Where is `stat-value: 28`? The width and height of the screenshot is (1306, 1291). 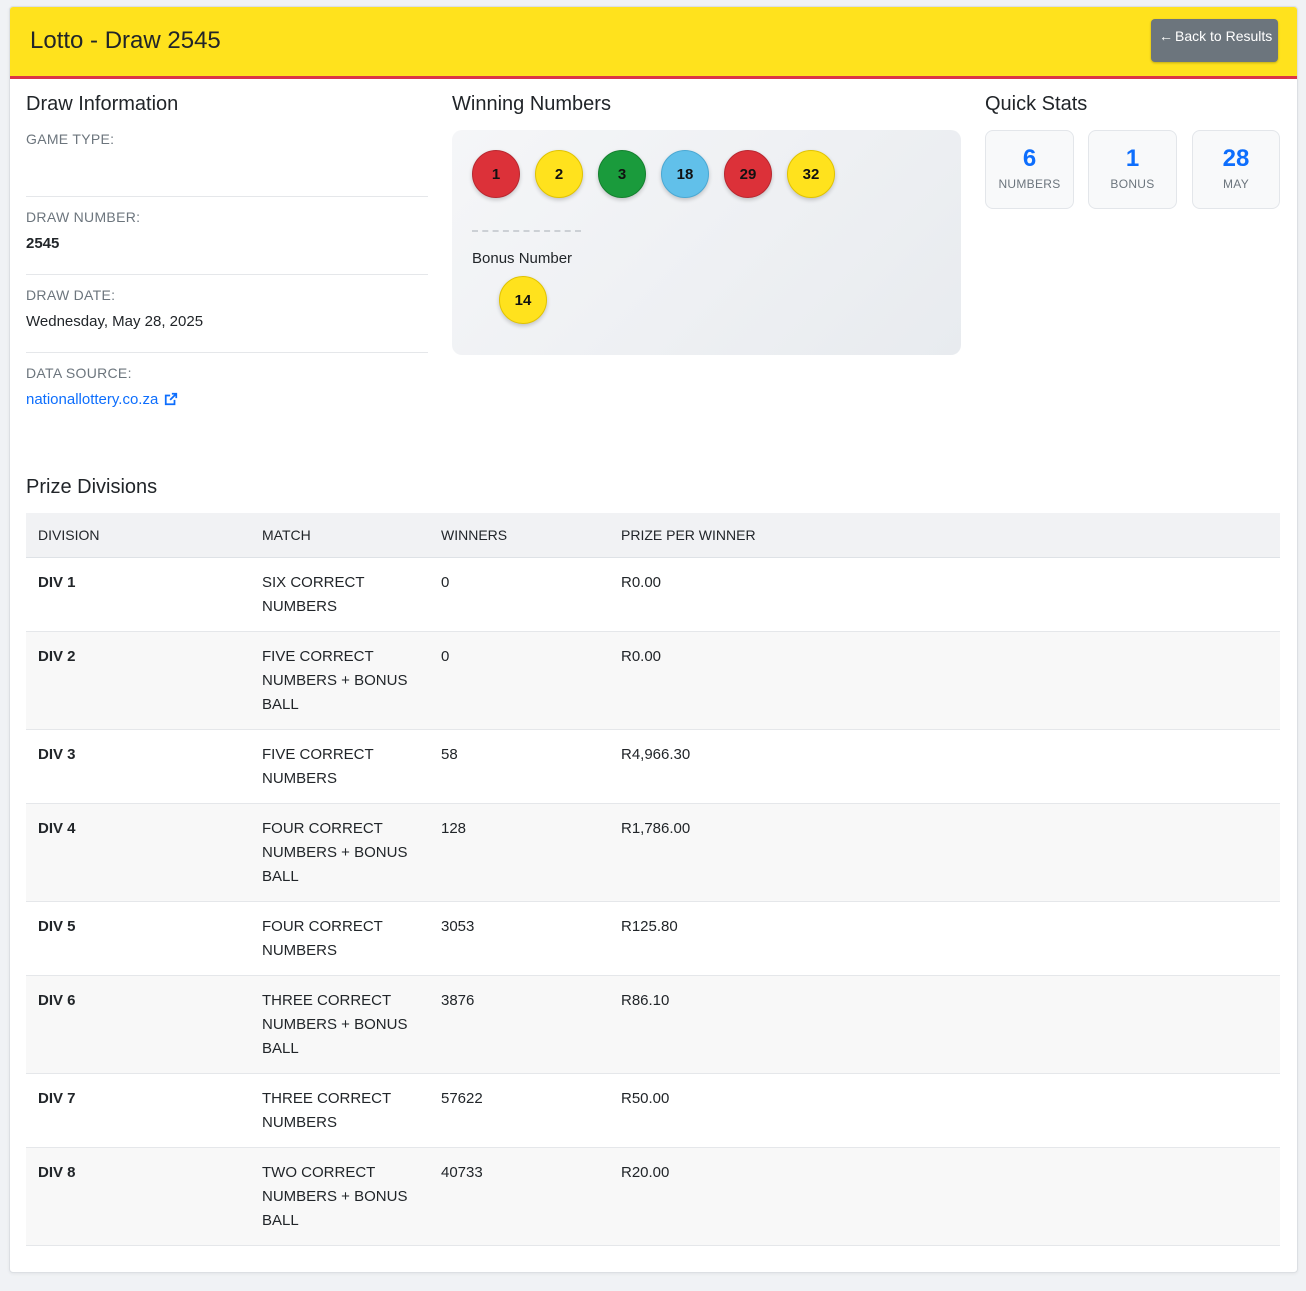
stat-value: 28 is located at coordinates (1236, 158).